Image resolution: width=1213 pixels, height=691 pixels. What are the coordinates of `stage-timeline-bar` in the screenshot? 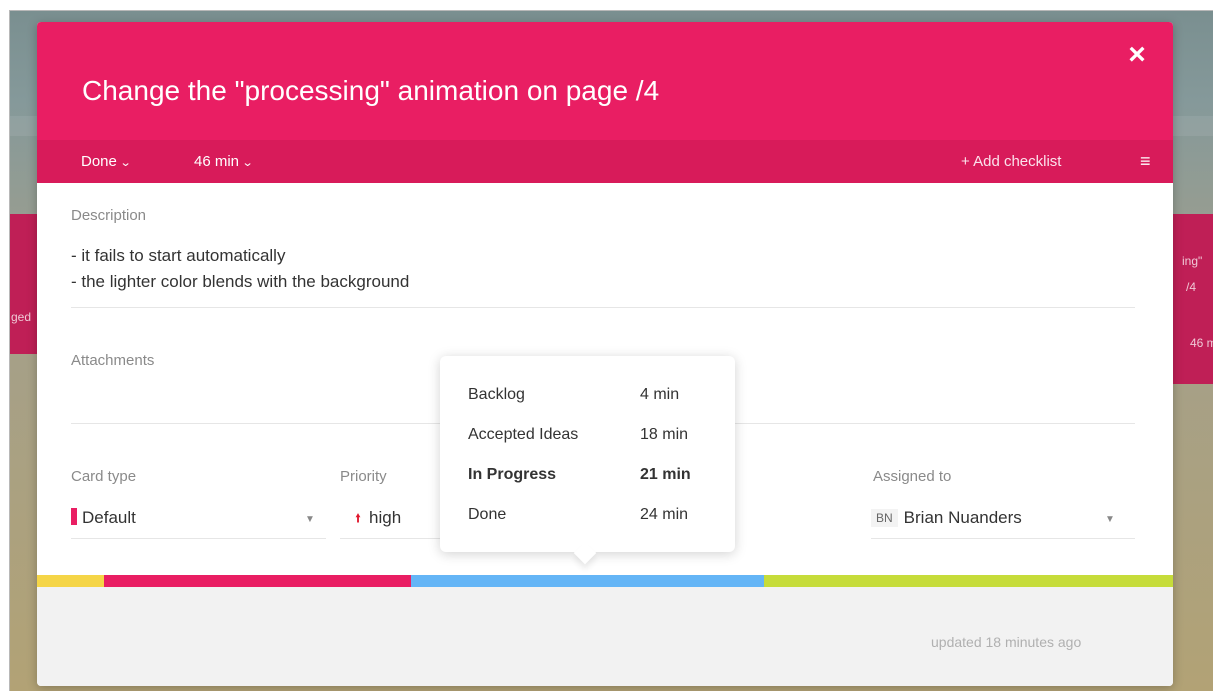 It's located at (605, 581).